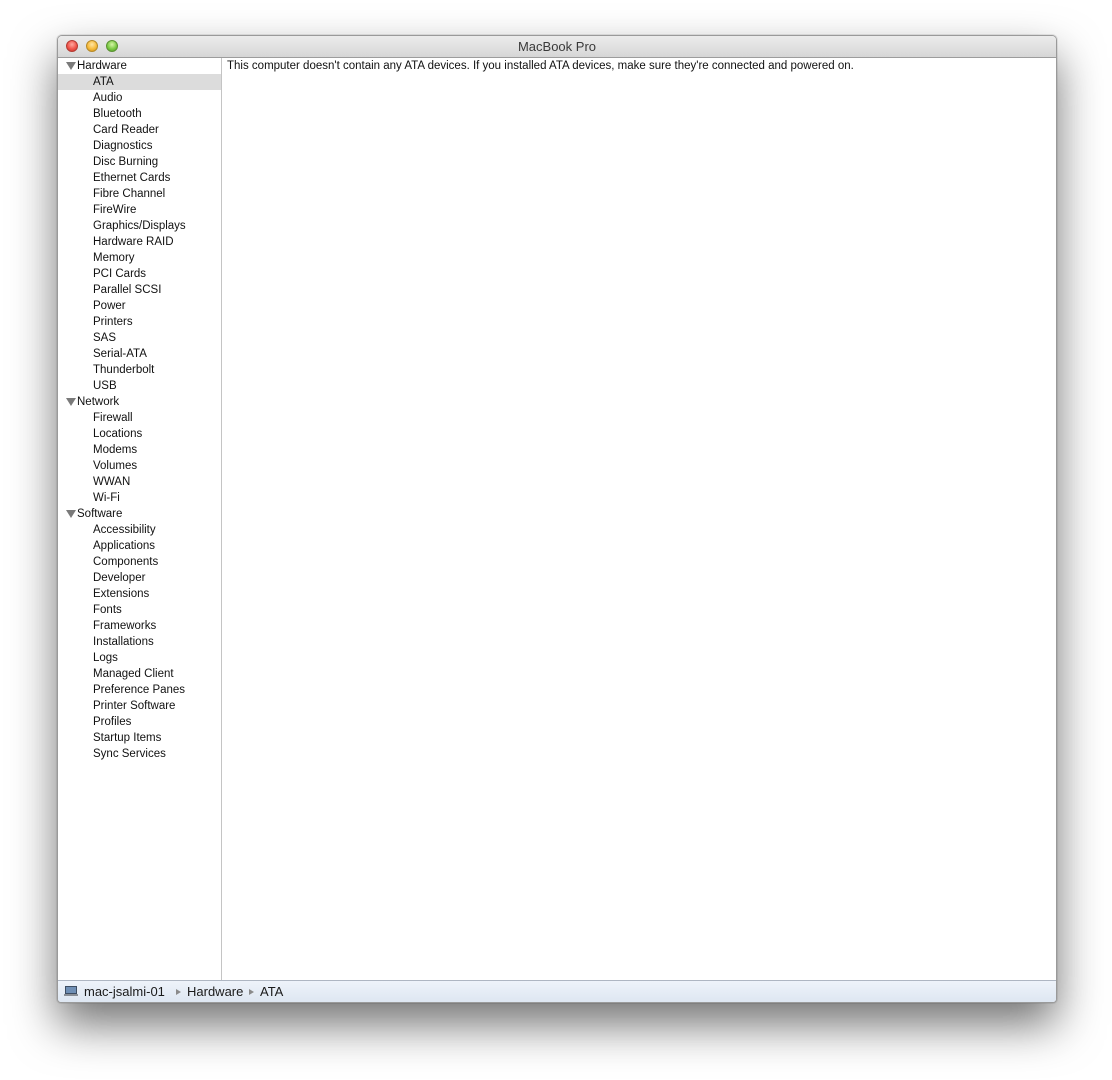 The width and height of the screenshot is (1112, 1080). I want to click on sidebar-item-wwan: WWAN, so click(139, 482).